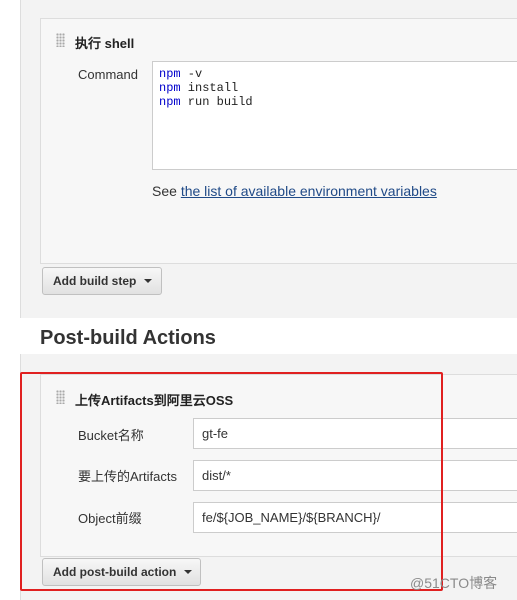  What do you see at coordinates (454, 583) in the screenshot?
I see `watermark: @51CTO博客` at bounding box center [454, 583].